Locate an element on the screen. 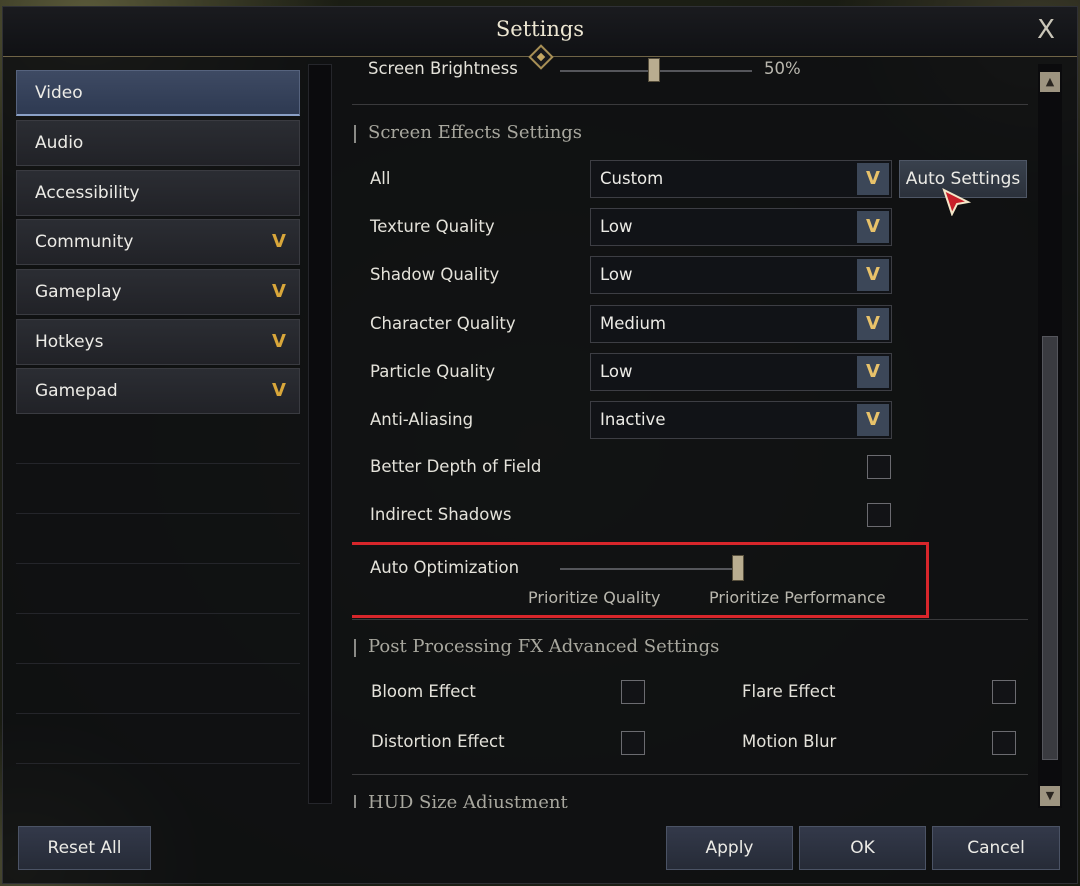  ok-button: OK is located at coordinates (862, 848).